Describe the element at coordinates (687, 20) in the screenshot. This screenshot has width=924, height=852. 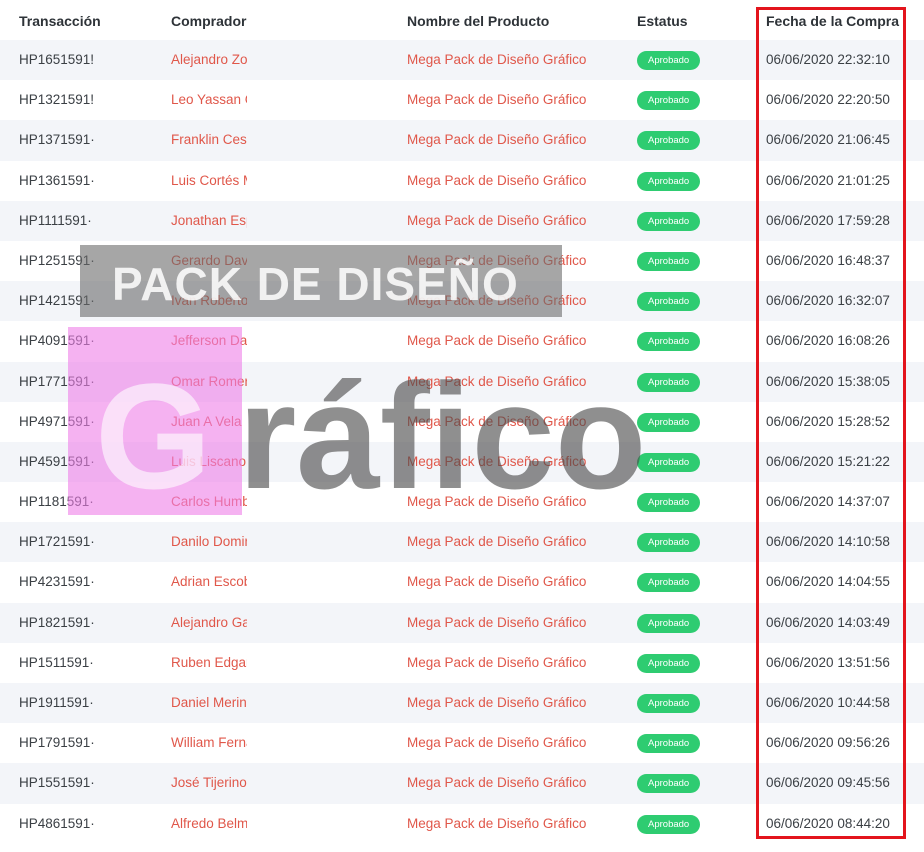
I see `header-status: Estatus` at that location.